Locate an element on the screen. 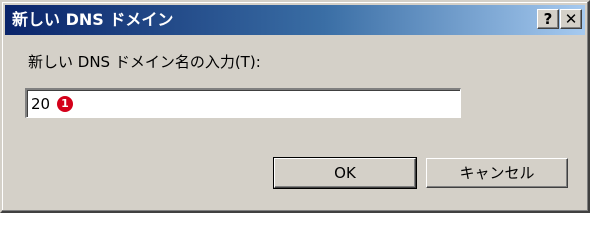 This screenshot has height=240, width=590. title-bar: 新しい DNS ドメイン ? ✕ is located at coordinates (295, 20).